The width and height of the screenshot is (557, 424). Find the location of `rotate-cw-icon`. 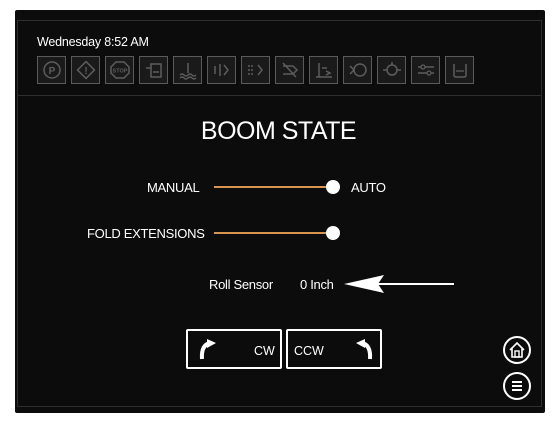

rotate-cw-icon is located at coordinates (207, 349).